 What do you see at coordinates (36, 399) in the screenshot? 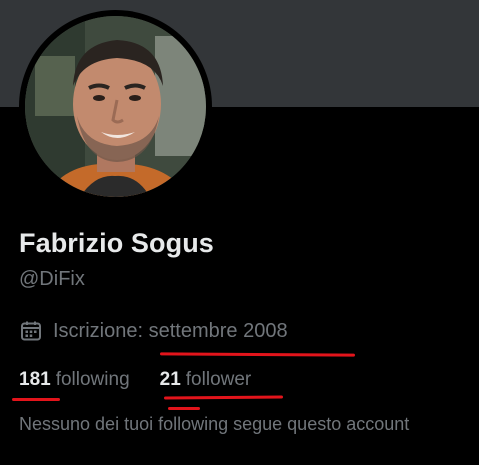
I see `annotation-underline-following` at bounding box center [36, 399].